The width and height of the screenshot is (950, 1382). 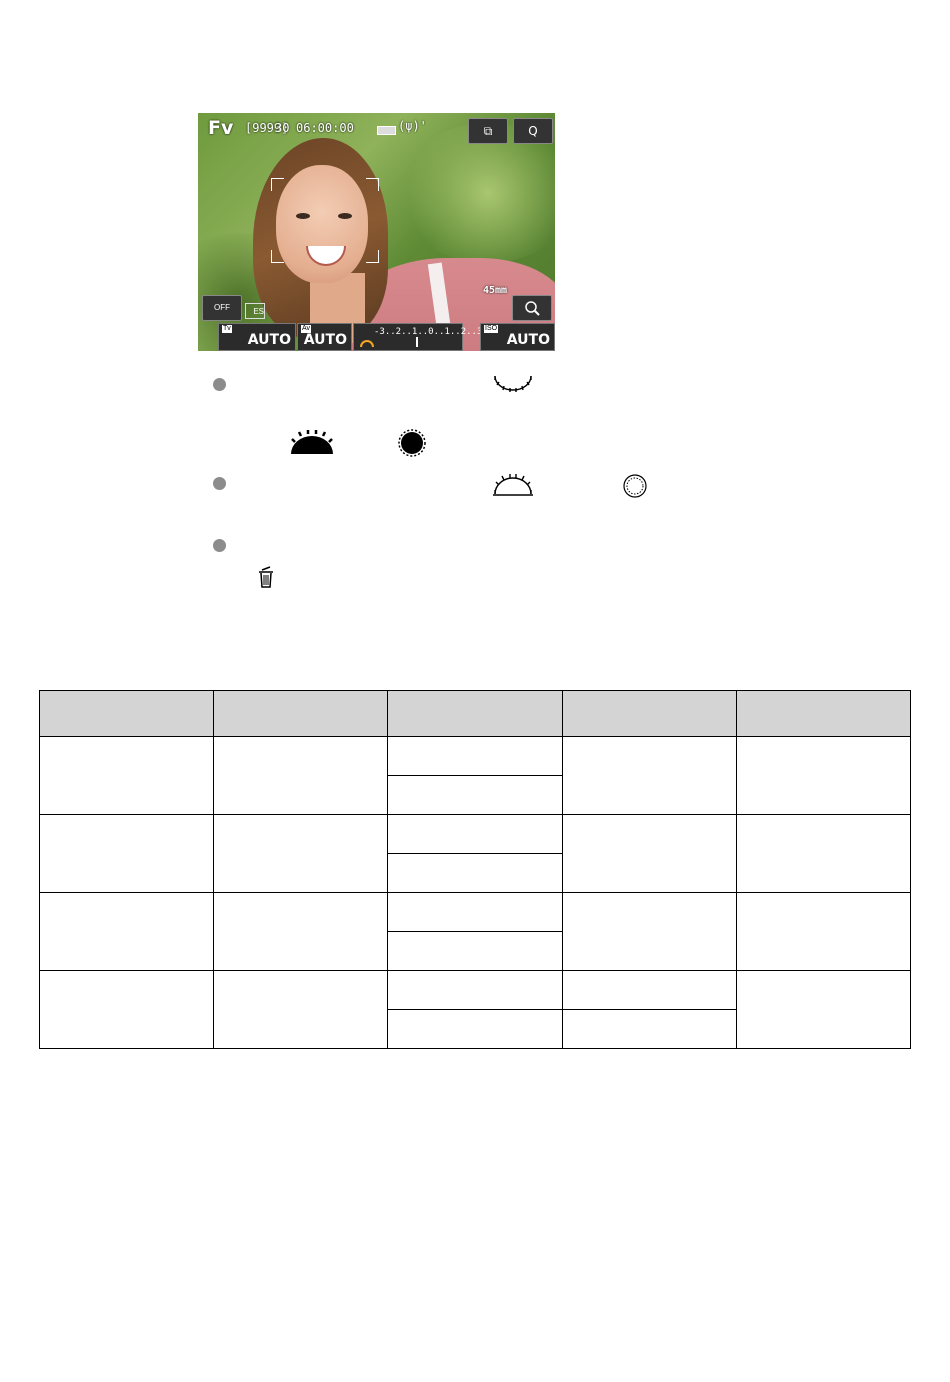 What do you see at coordinates (312, 442) in the screenshot?
I see `main-dial-filled-icon` at bounding box center [312, 442].